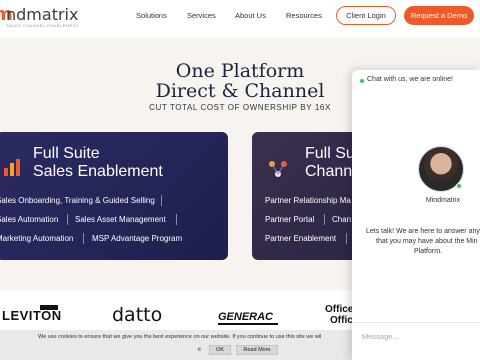  Describe the element at coordinates (151, 15) in the screenshot. I see `nav-solutions: Solutions` at that location.